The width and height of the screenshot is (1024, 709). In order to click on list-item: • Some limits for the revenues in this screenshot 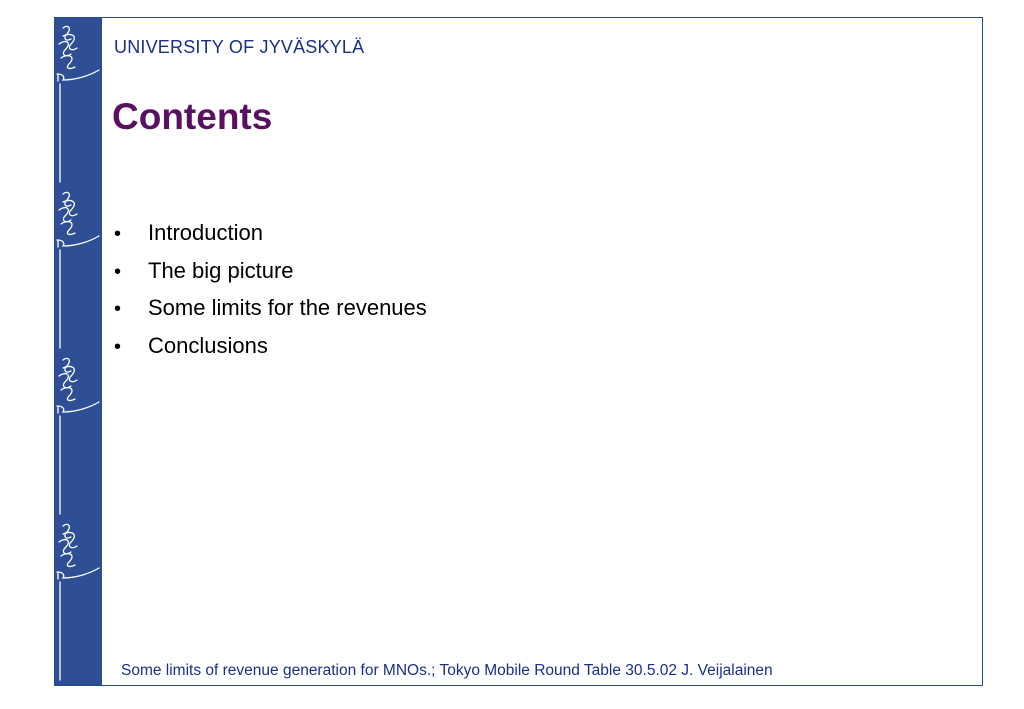, I will do `click(270, 314)`.